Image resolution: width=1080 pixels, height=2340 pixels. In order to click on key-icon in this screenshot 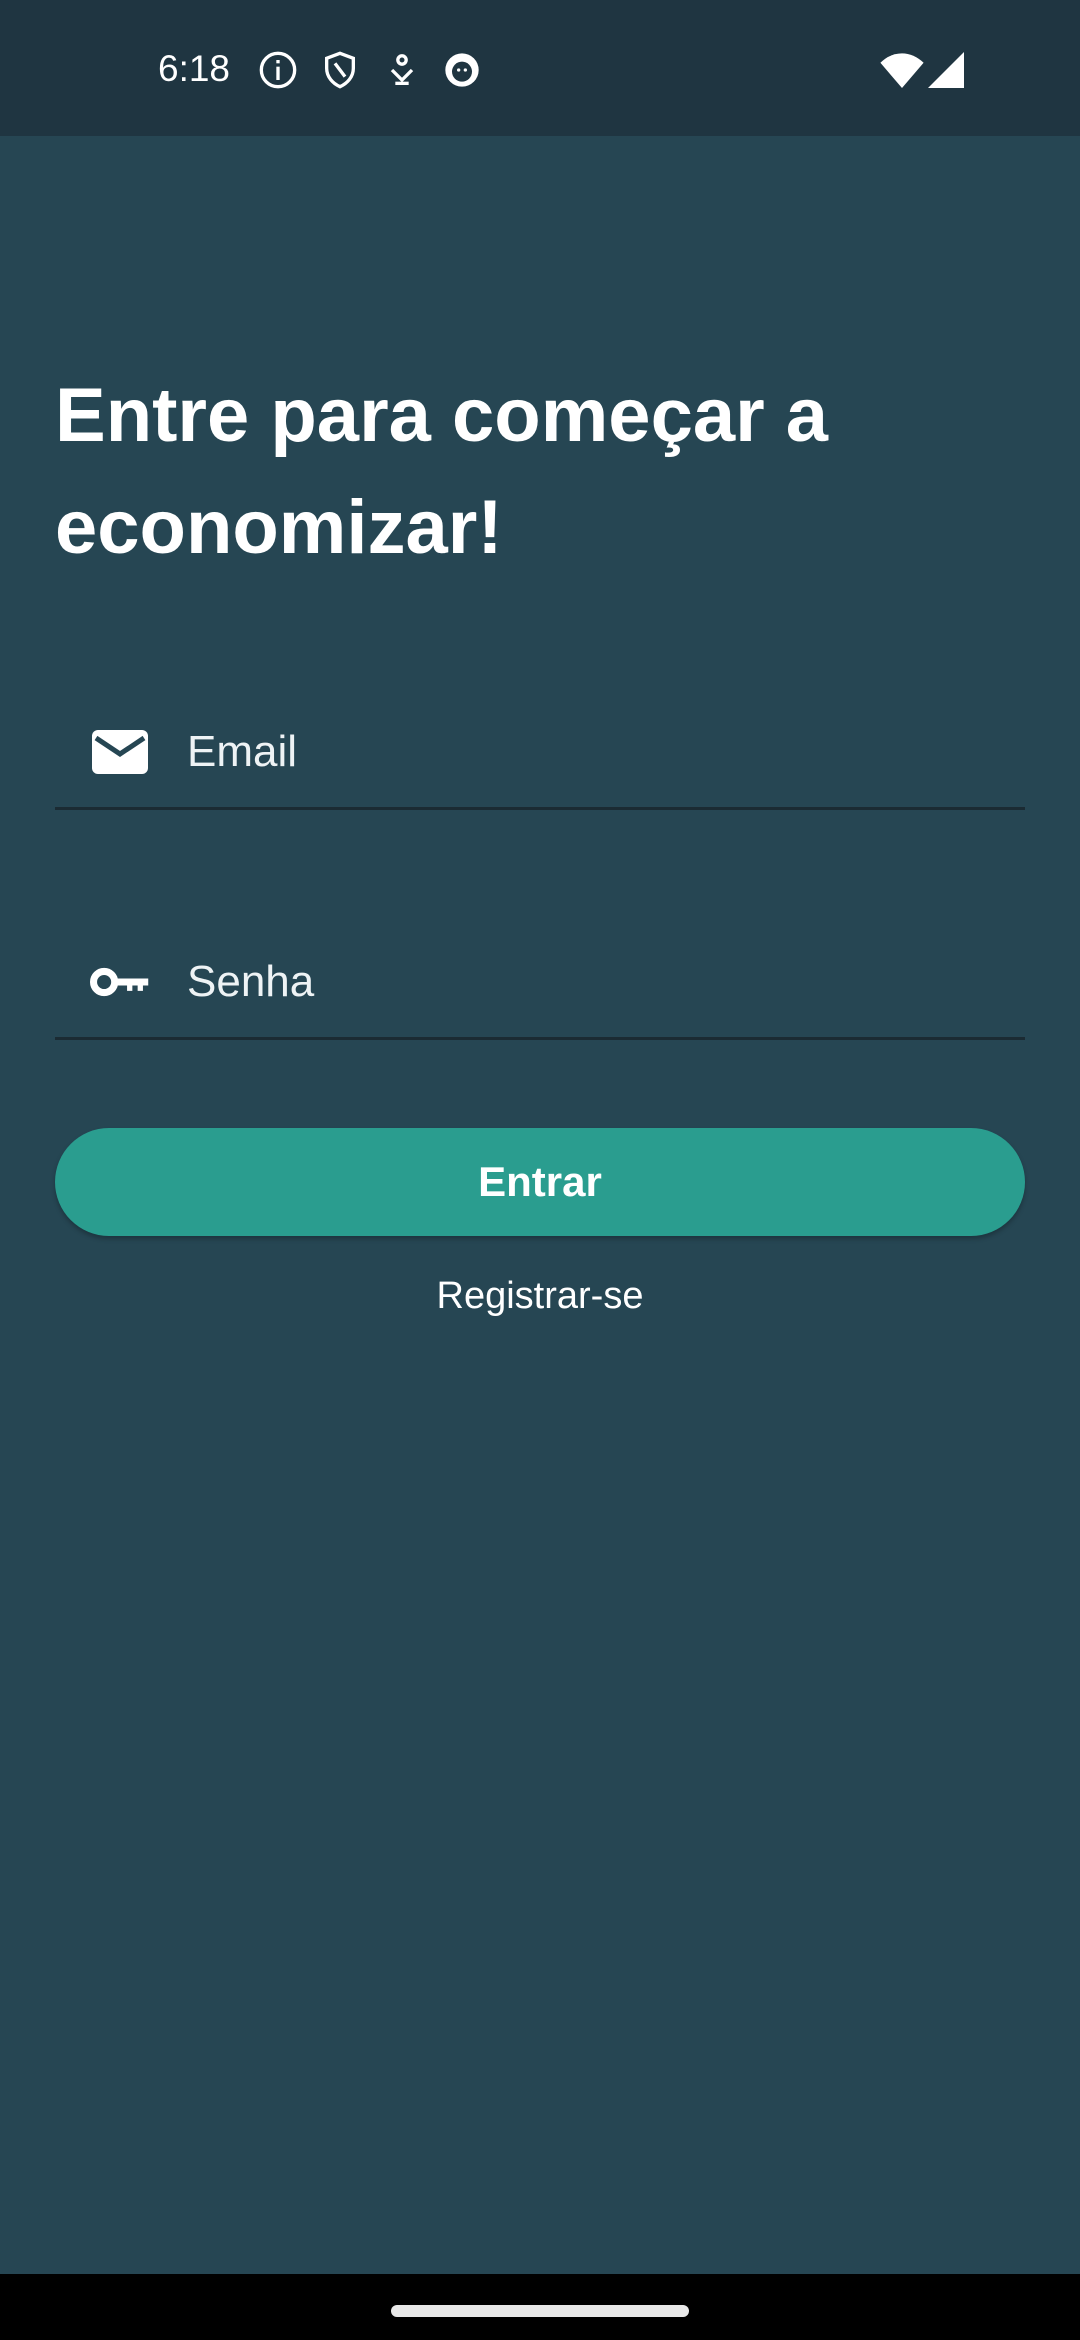, I will do `click(120, 982)`.